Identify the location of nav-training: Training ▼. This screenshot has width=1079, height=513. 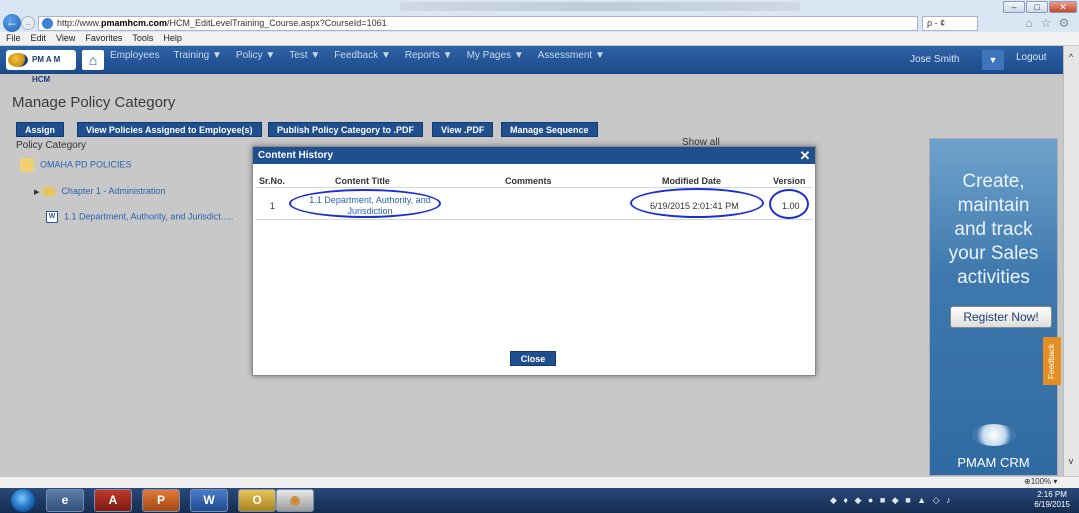
(197, 55).